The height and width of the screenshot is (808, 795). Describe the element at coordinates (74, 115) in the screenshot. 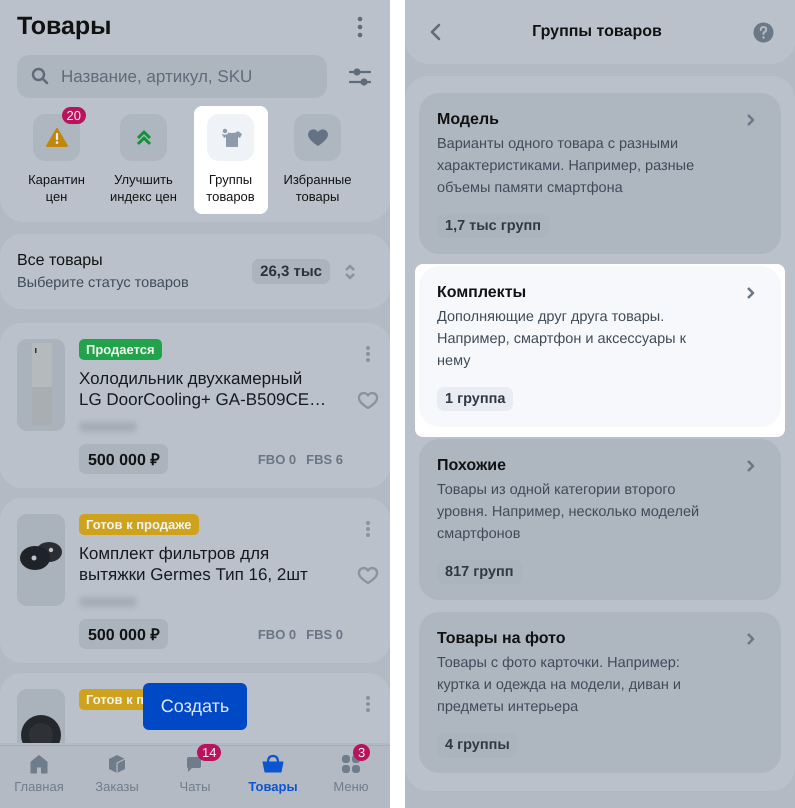

I see `count-badge: 20` at that location.